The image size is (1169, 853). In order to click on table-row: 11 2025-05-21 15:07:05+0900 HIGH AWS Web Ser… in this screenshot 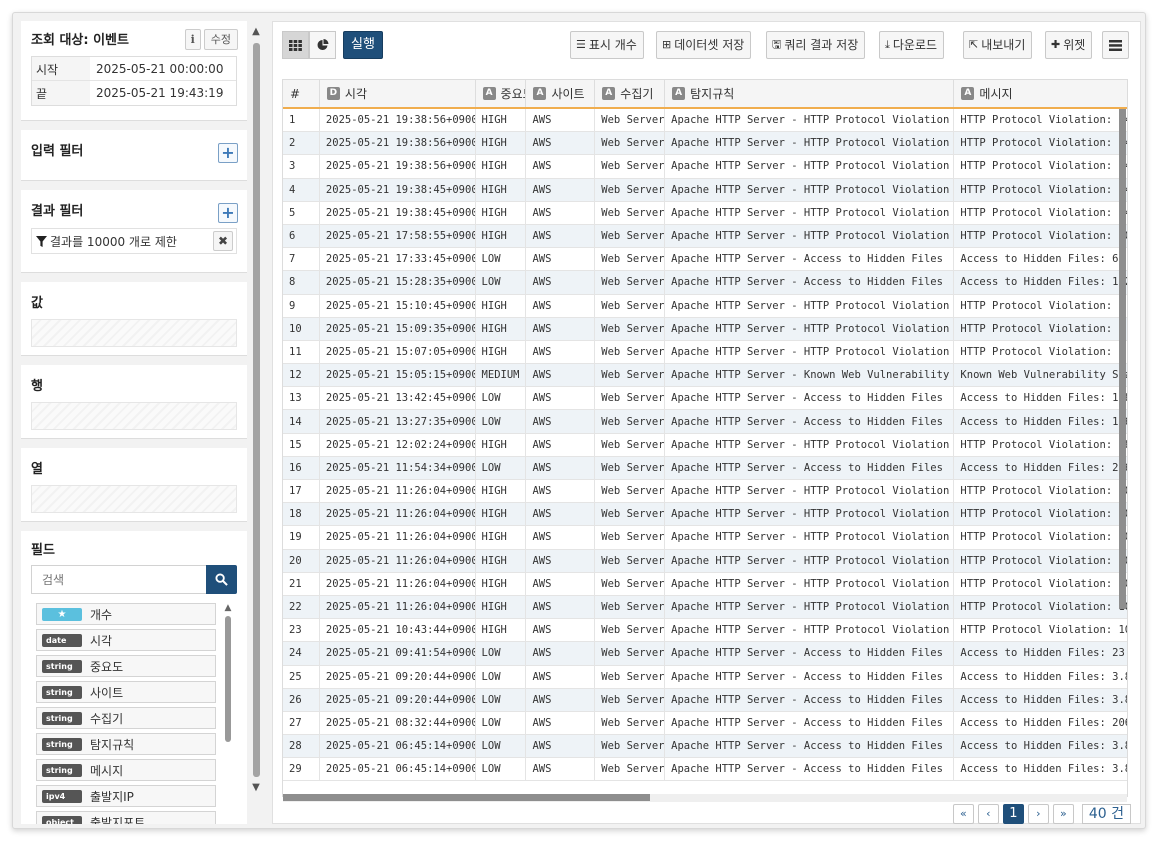, I will do `click(705, 352)`.